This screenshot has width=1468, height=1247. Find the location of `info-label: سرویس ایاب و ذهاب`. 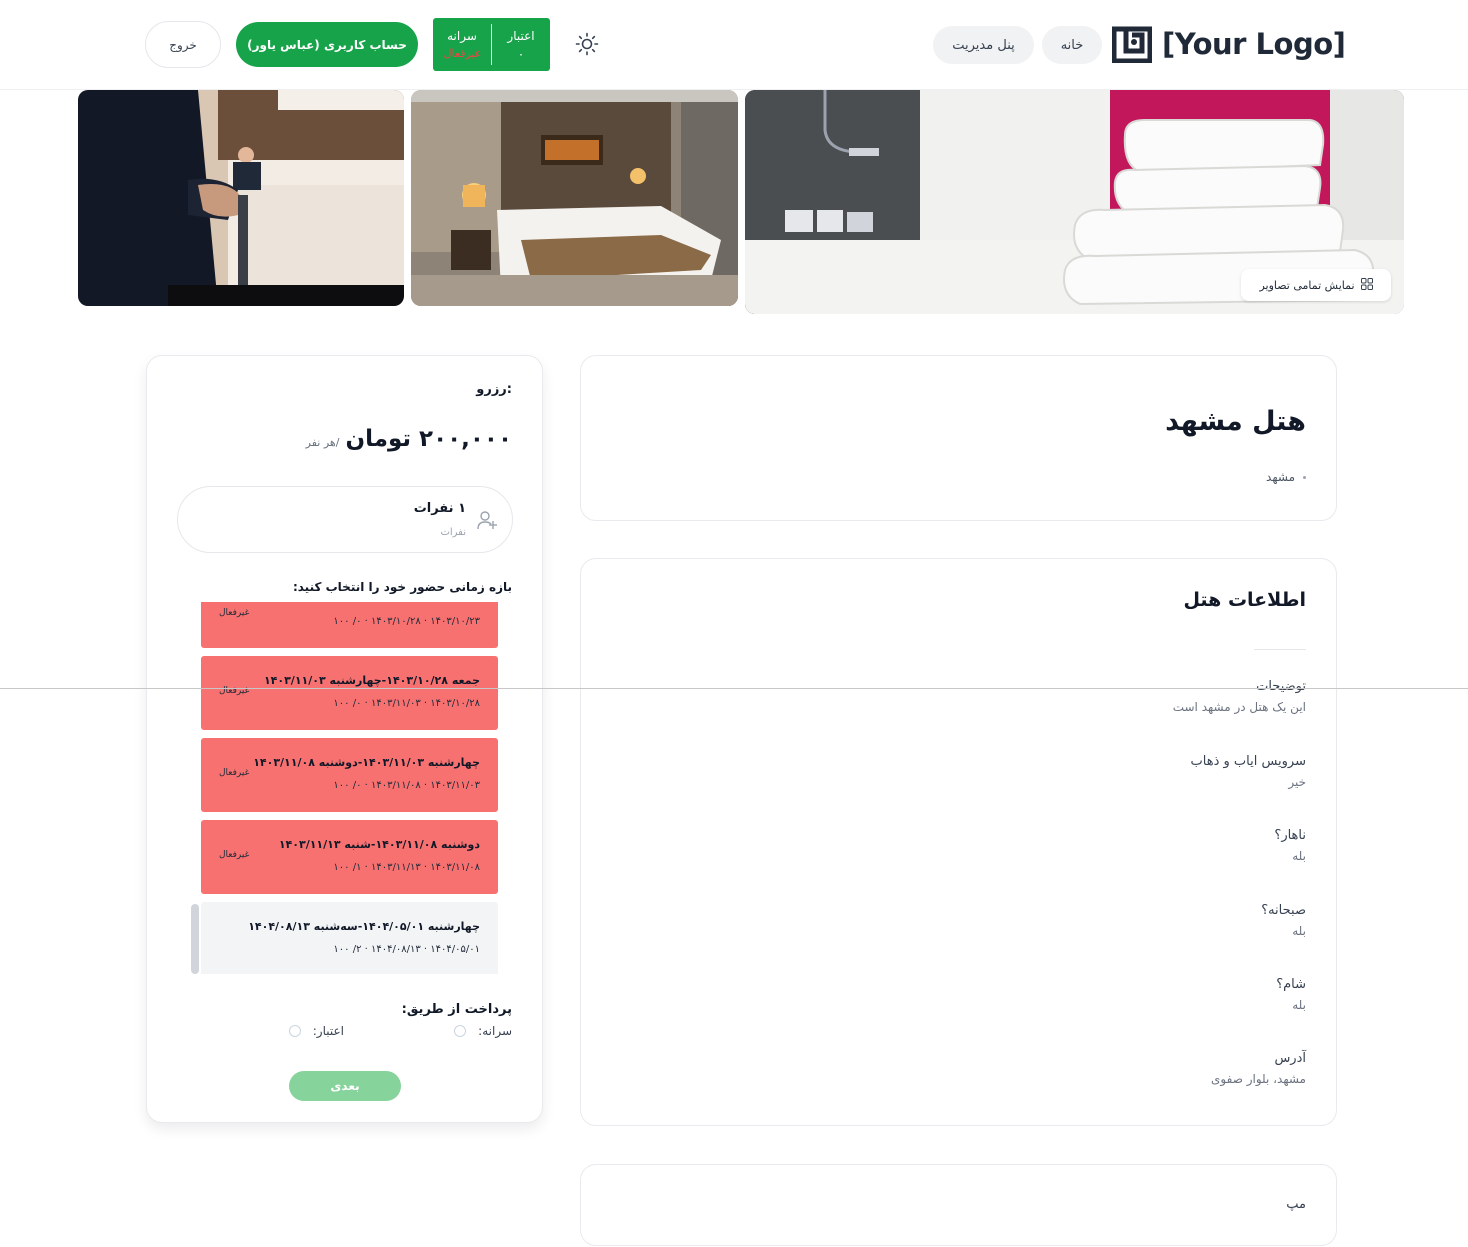

info-label: سرویس ایاب و ذهاب is located at coordinates (1248, 761).